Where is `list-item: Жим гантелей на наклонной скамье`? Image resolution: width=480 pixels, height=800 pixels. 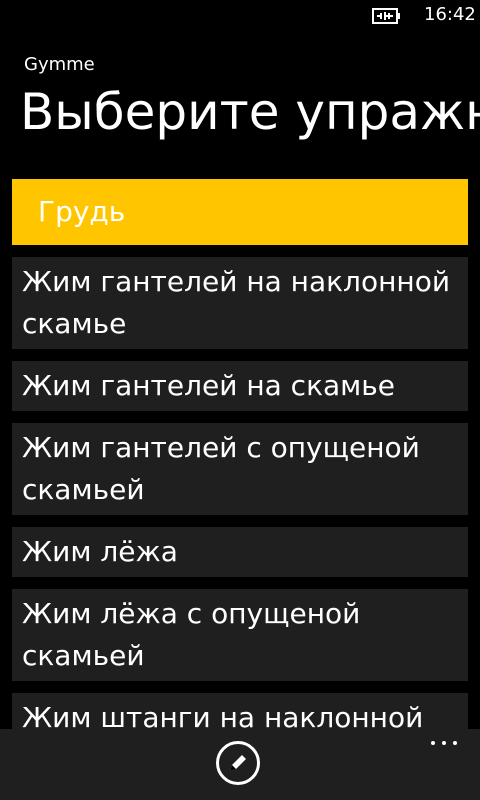
list-item: Жим гантелей на наклонной скамье is located at coordinates (240, 303).